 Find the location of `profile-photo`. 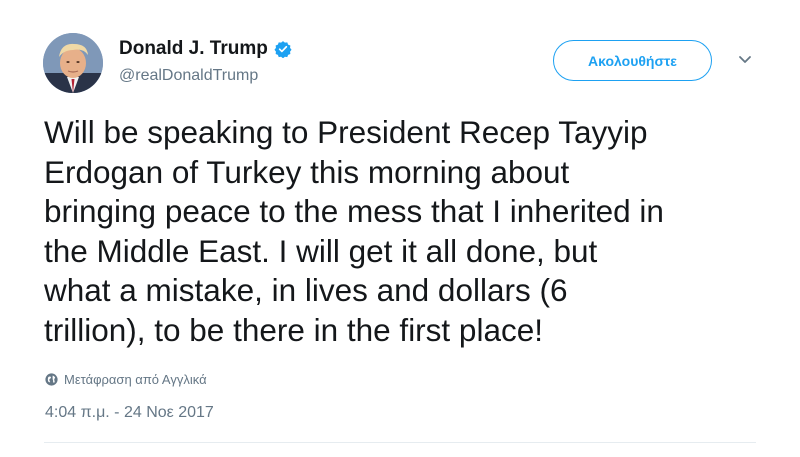

profile-photo is located at coordinates (73, 63).